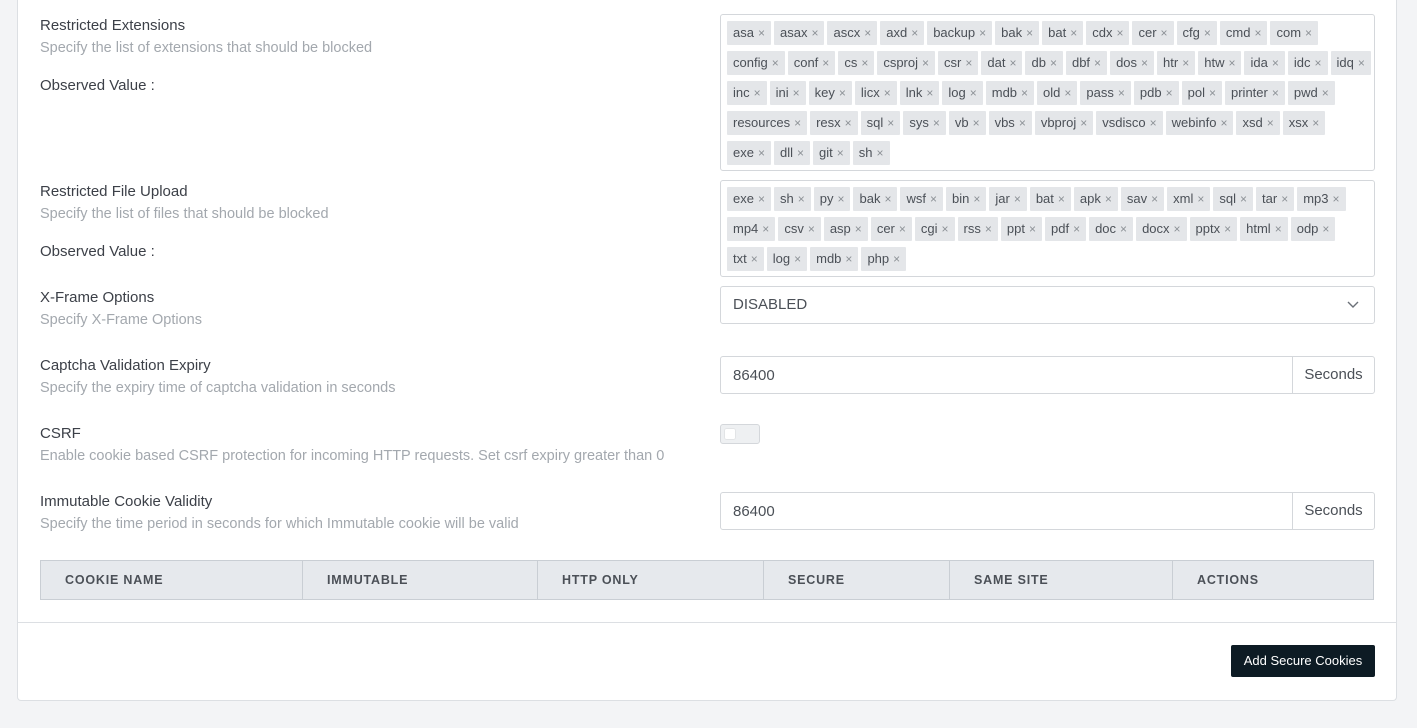 The width and height of the screenshot is (1417, 728). Describe the element at coordinates (929, 228) in the screenshot. I see `tag-label: cgi` at that location.